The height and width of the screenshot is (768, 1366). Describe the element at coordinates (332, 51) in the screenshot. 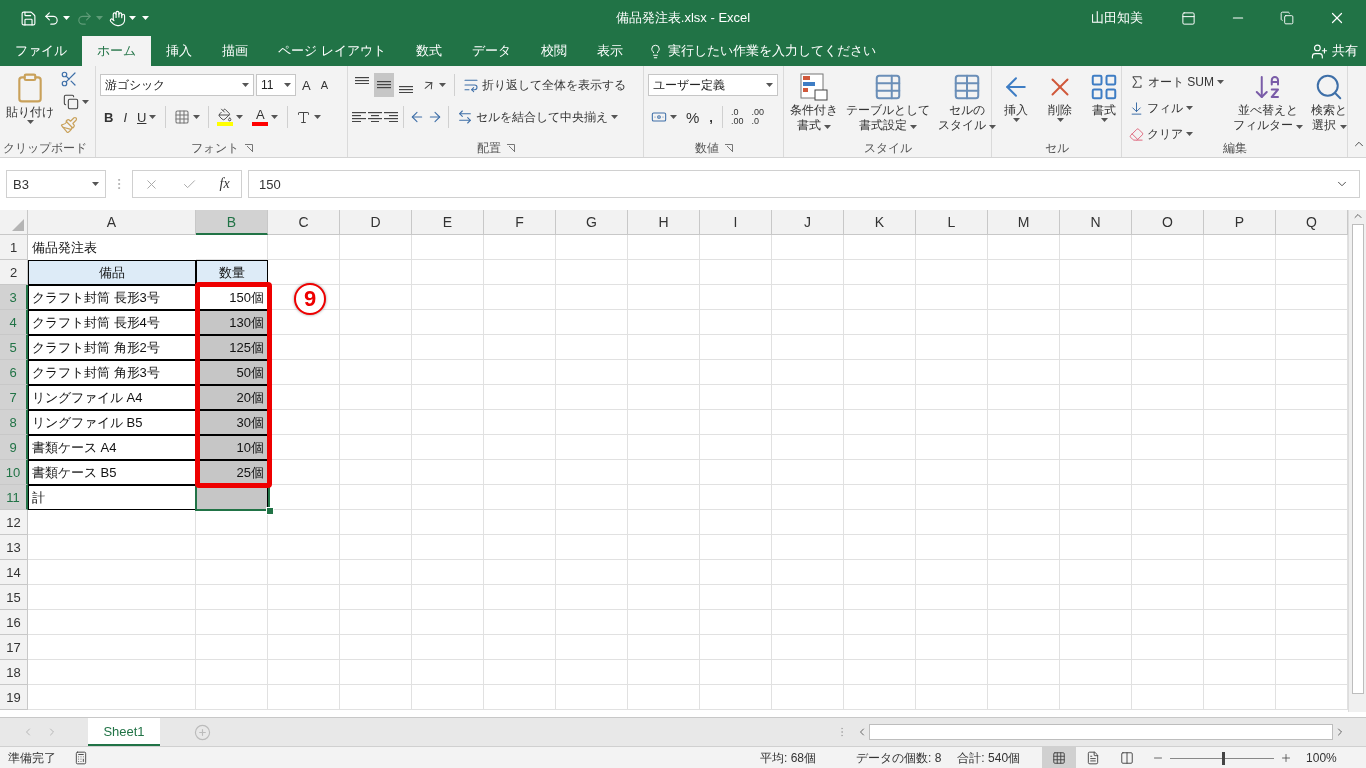

I see `ribbon-tab: ページ レイアウト` at that location.